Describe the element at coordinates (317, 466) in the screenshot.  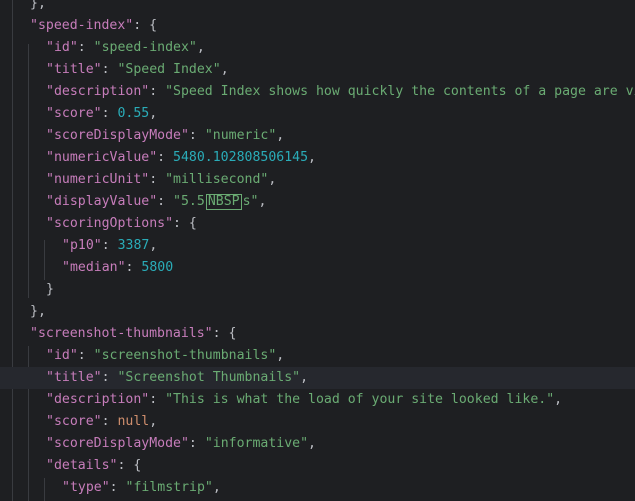
I see `code-line: "details": {` at that location.